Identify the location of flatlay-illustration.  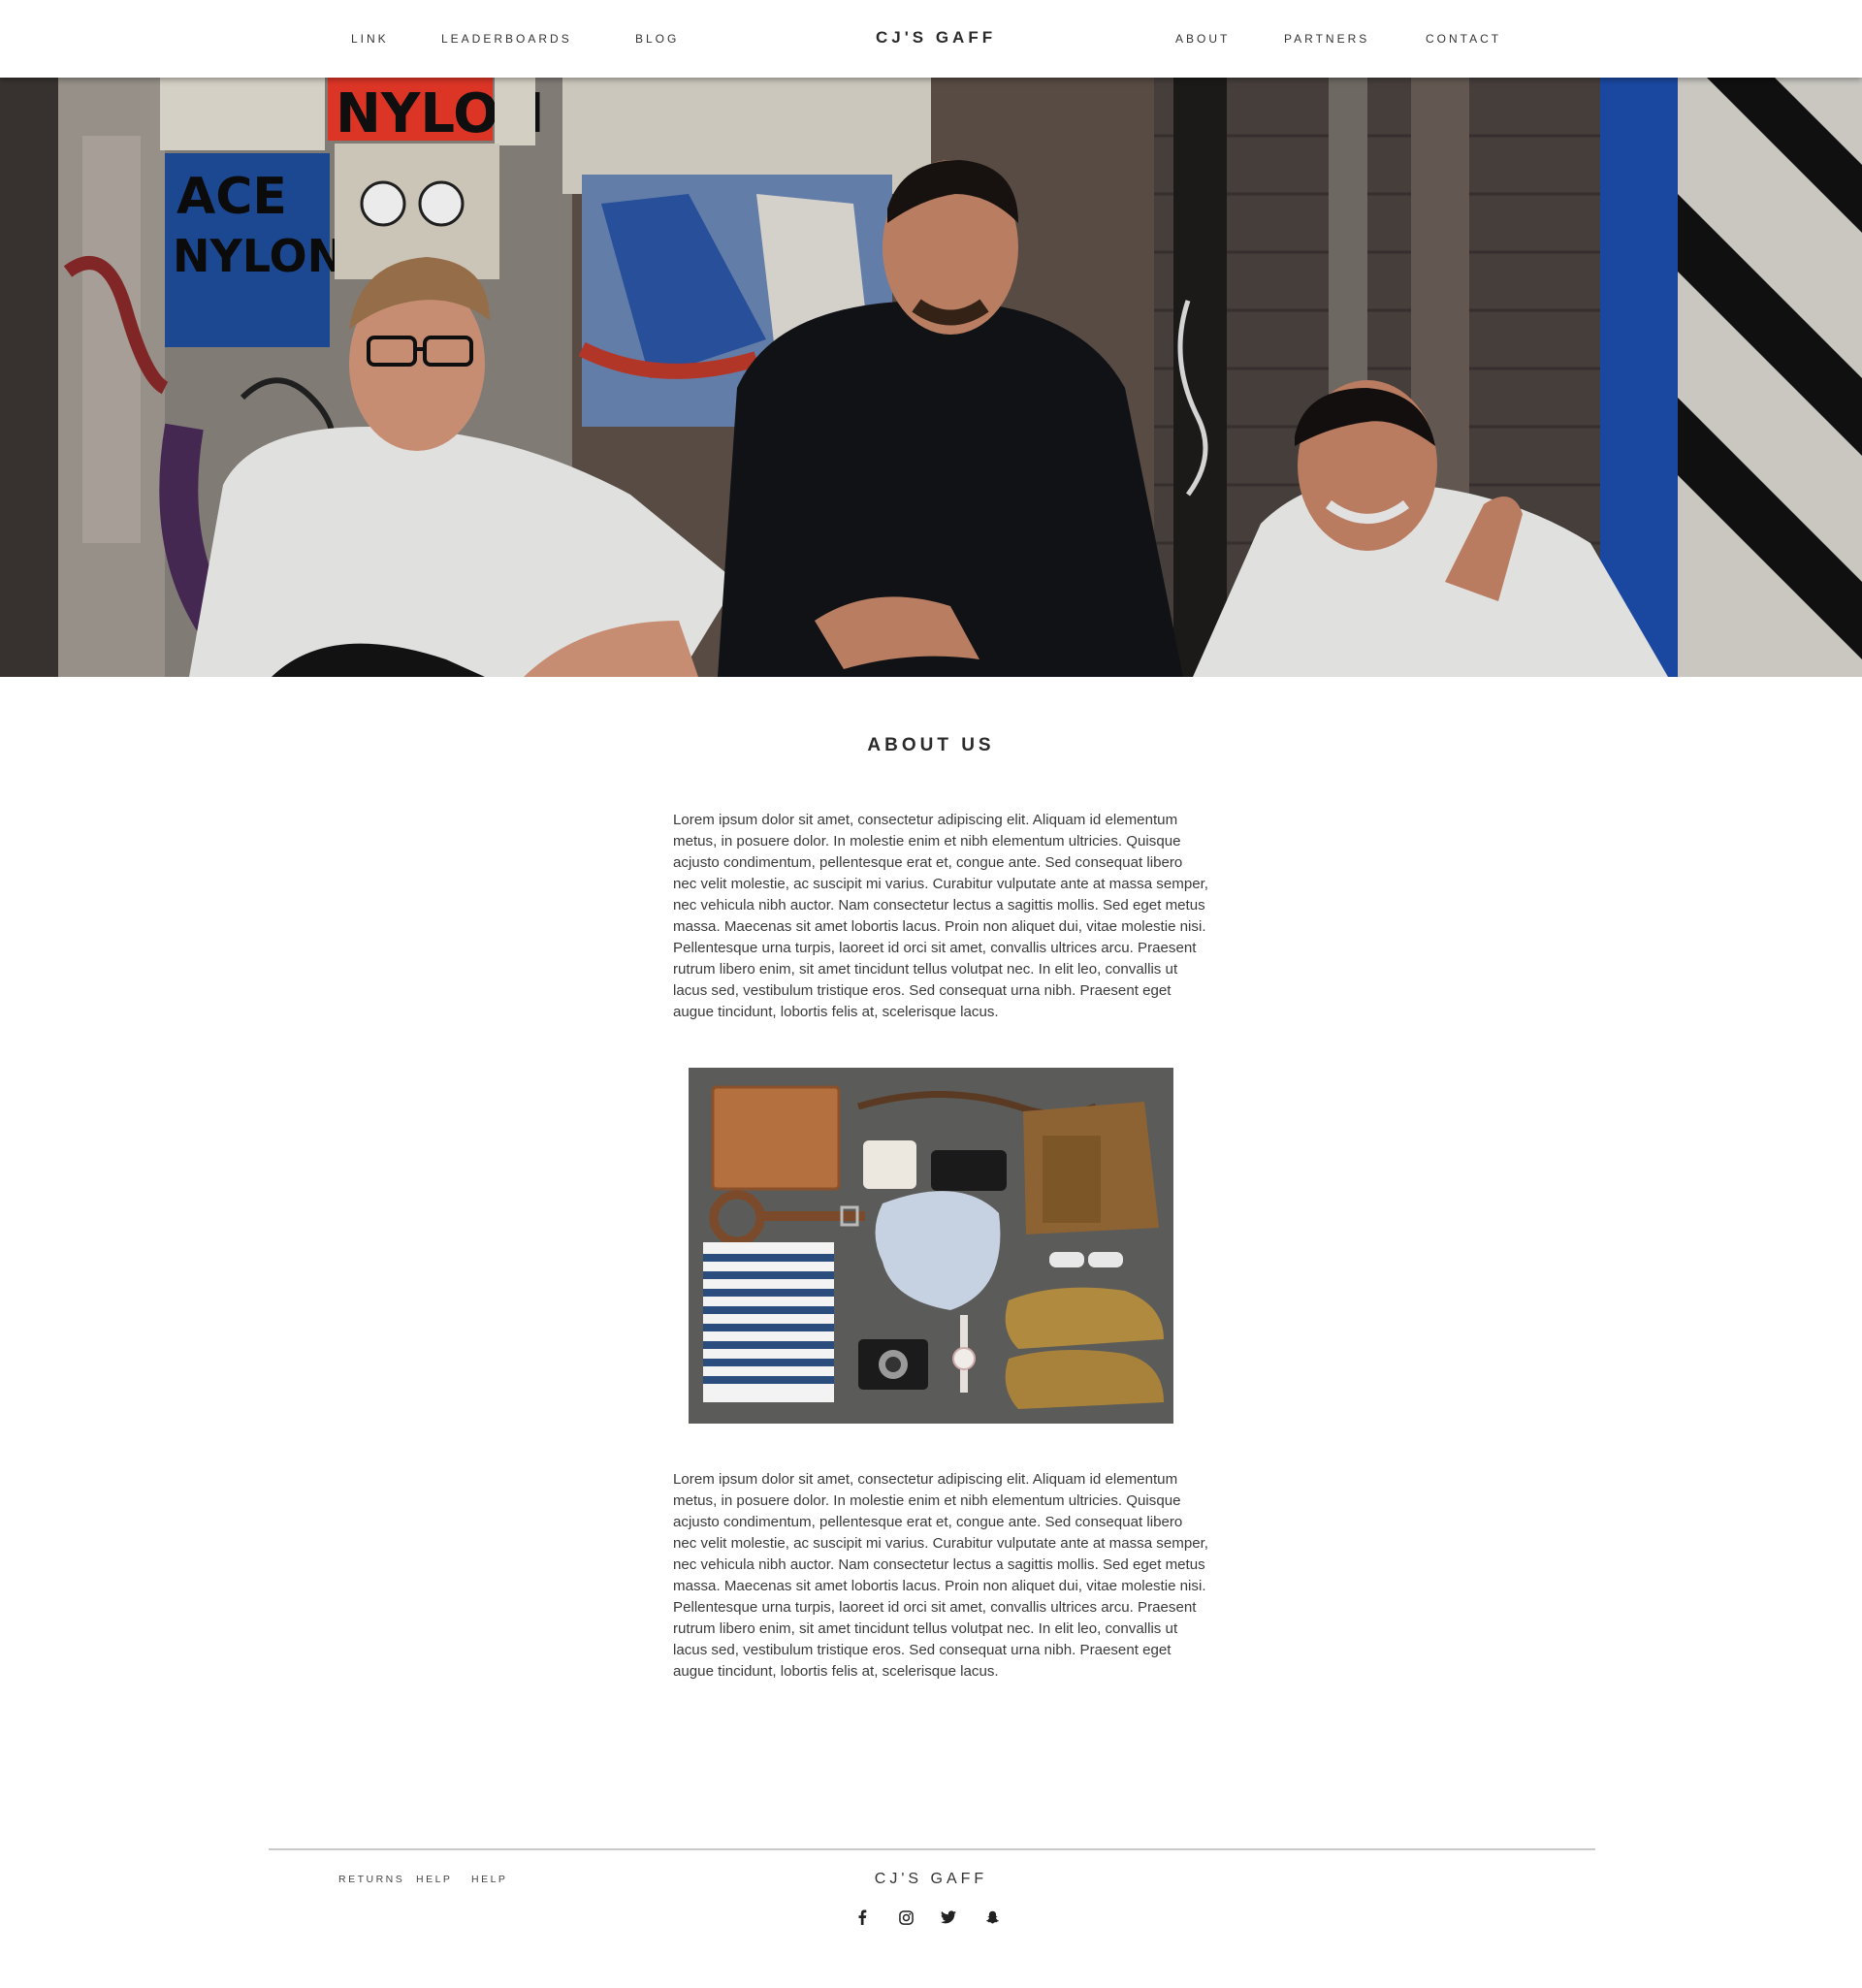
(931, 1246).